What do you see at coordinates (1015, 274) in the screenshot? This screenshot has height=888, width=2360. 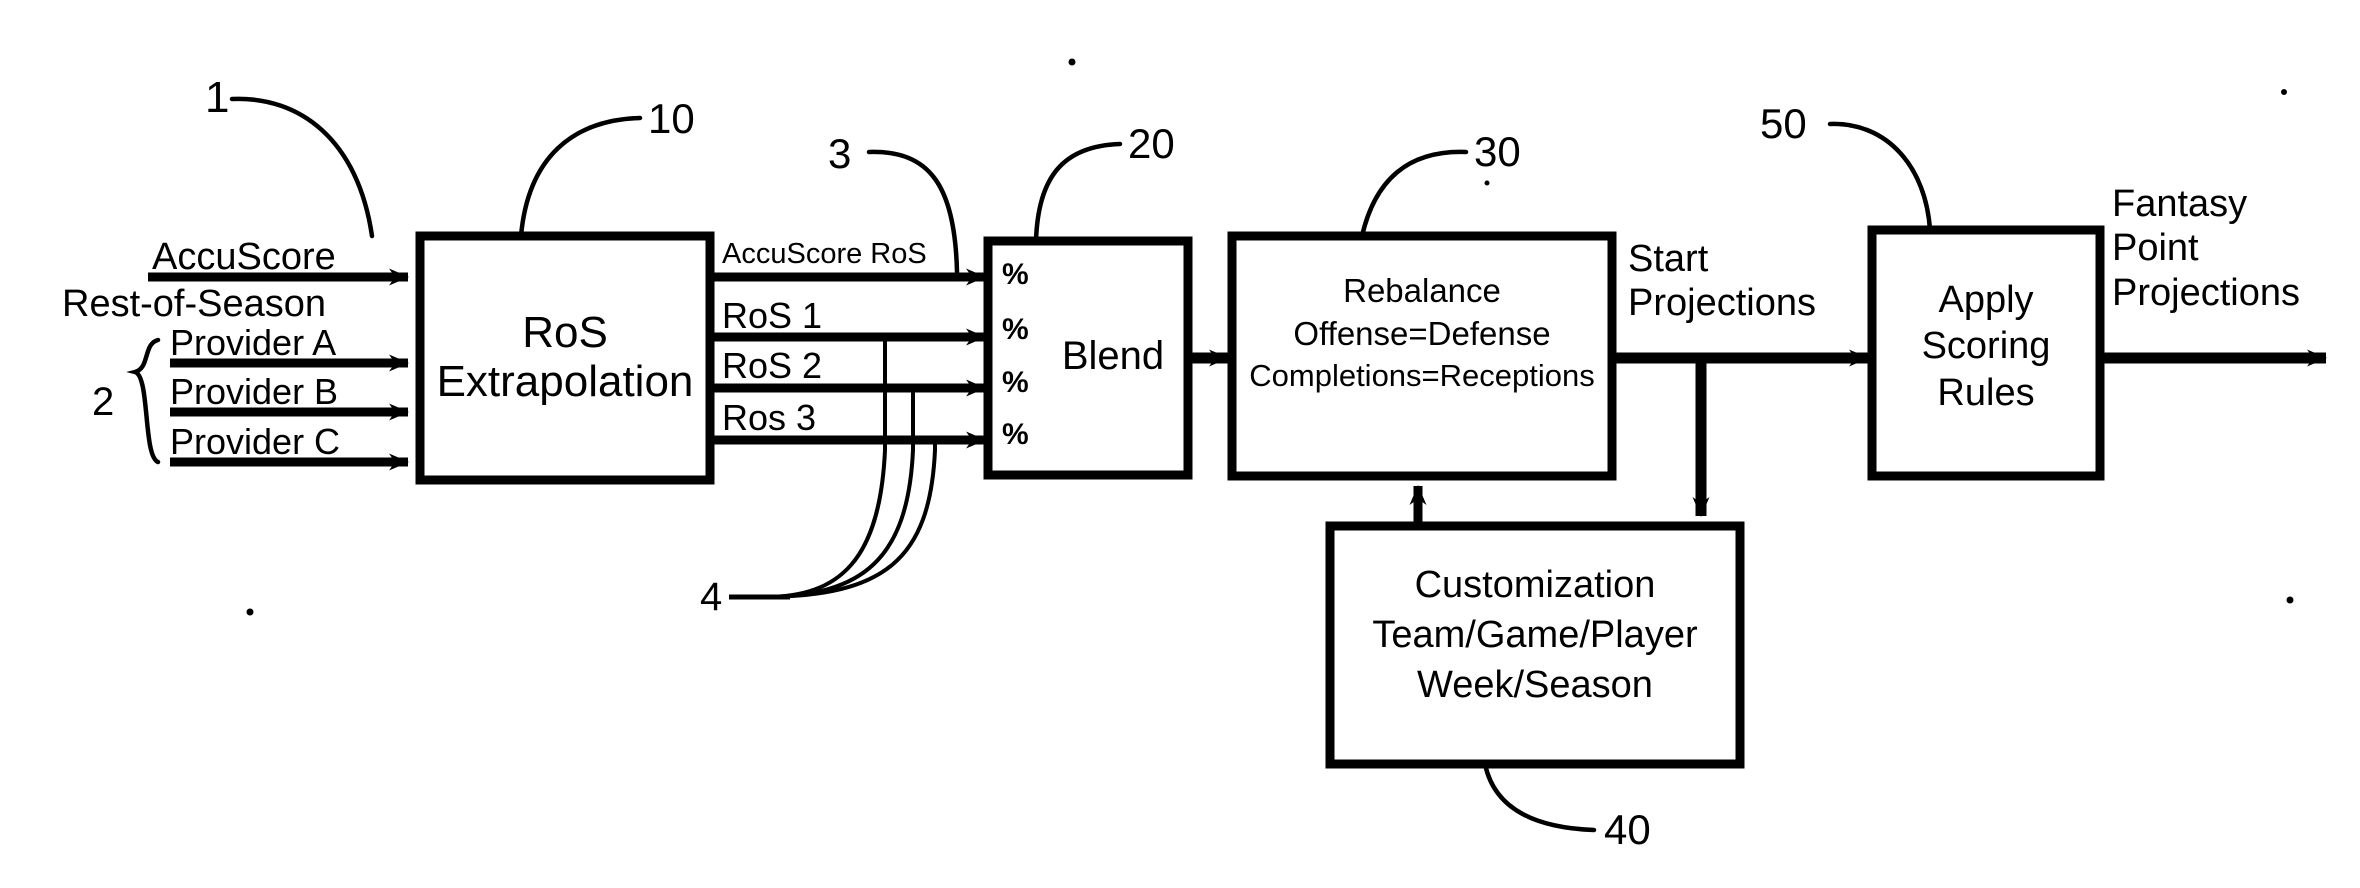 I see `blend-weight-1: %` at bounding box center [1015, 274].